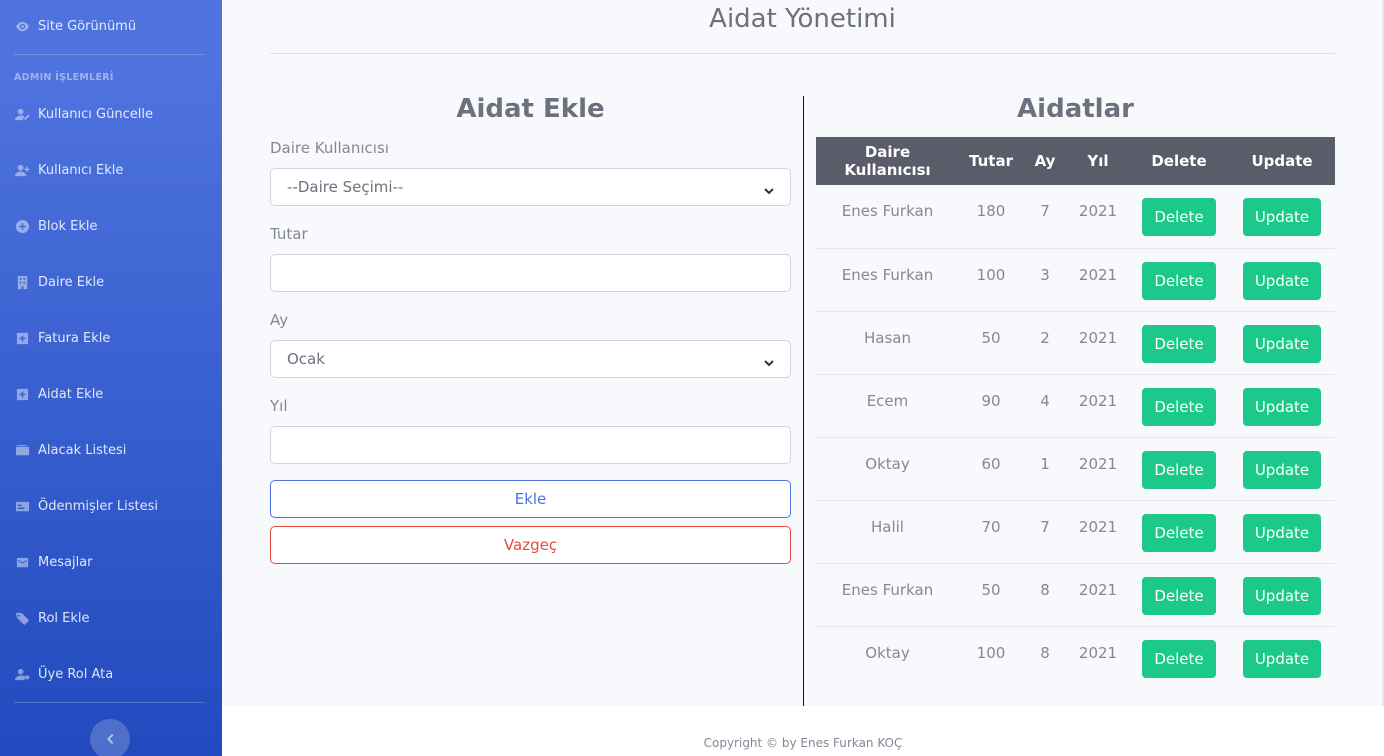  Describe the element at coordinates (1075, 594) in the screenshot. I see `table-row: Enes Furkan 50 8 2021 Delete Update` at that location.